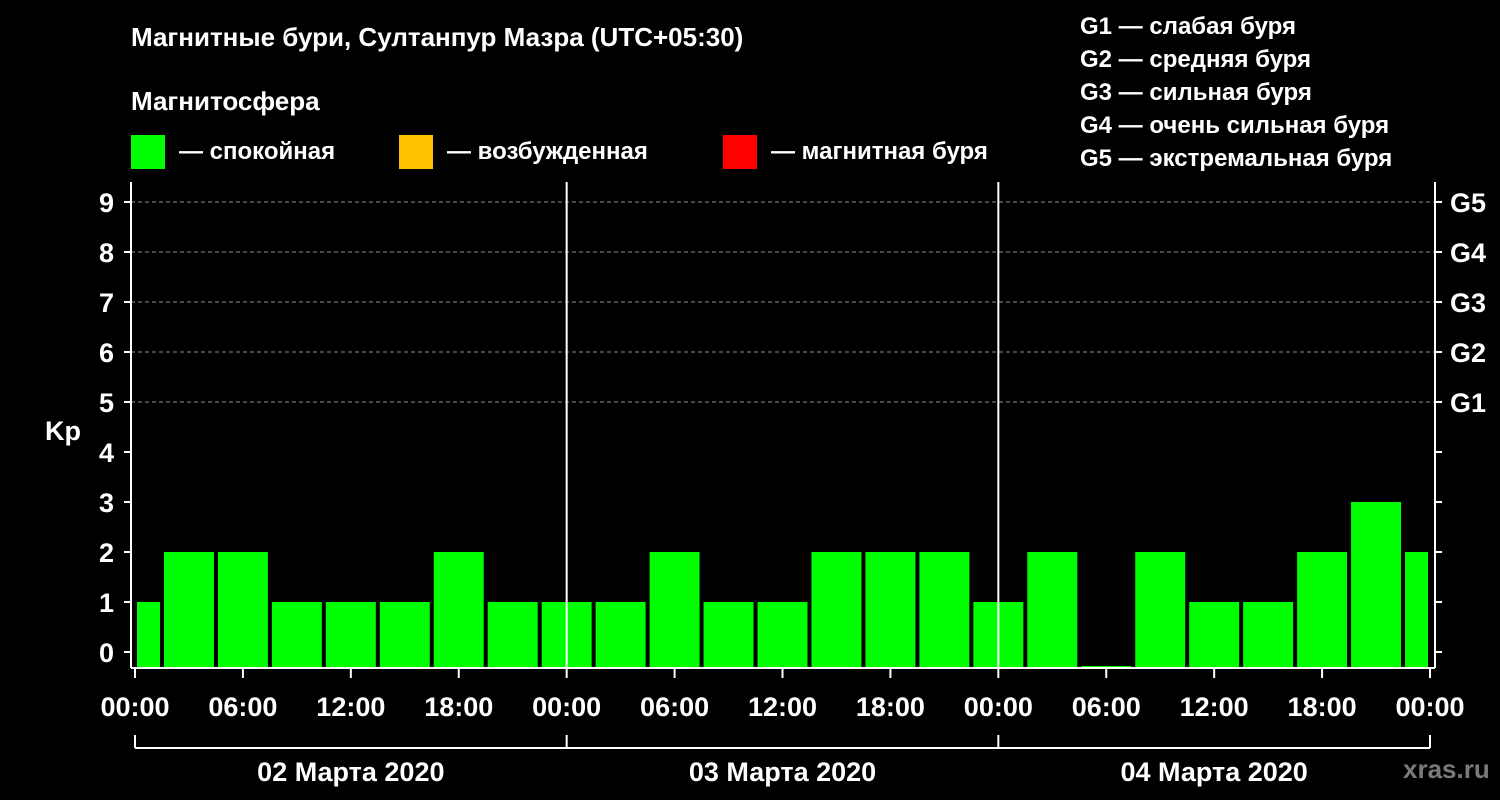 The width and height of the screenshot is (1500, 800). Describe the element at coordinates (1446, 769) in the screenshot. I see `watermark: xras.ru` at that location.